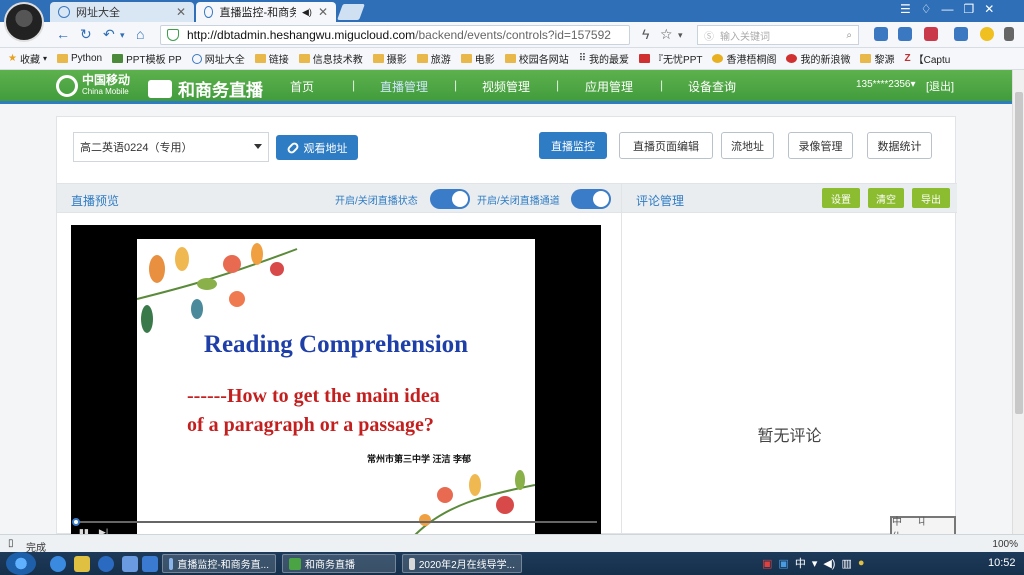 The image size is (1024, 575). I want to click on page-scrollbar, so click(1018, 302).